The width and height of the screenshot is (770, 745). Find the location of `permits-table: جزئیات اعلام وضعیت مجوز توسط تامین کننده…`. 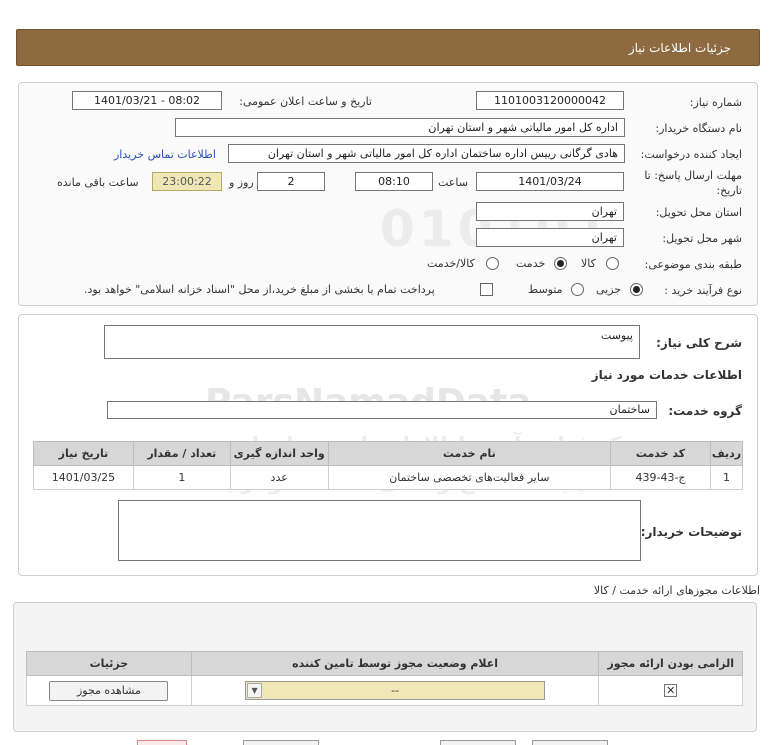

permits-table: جزئیات اعلام وضعیت مجوز توسط تامین کننده… is located at coordinates (384, 678).